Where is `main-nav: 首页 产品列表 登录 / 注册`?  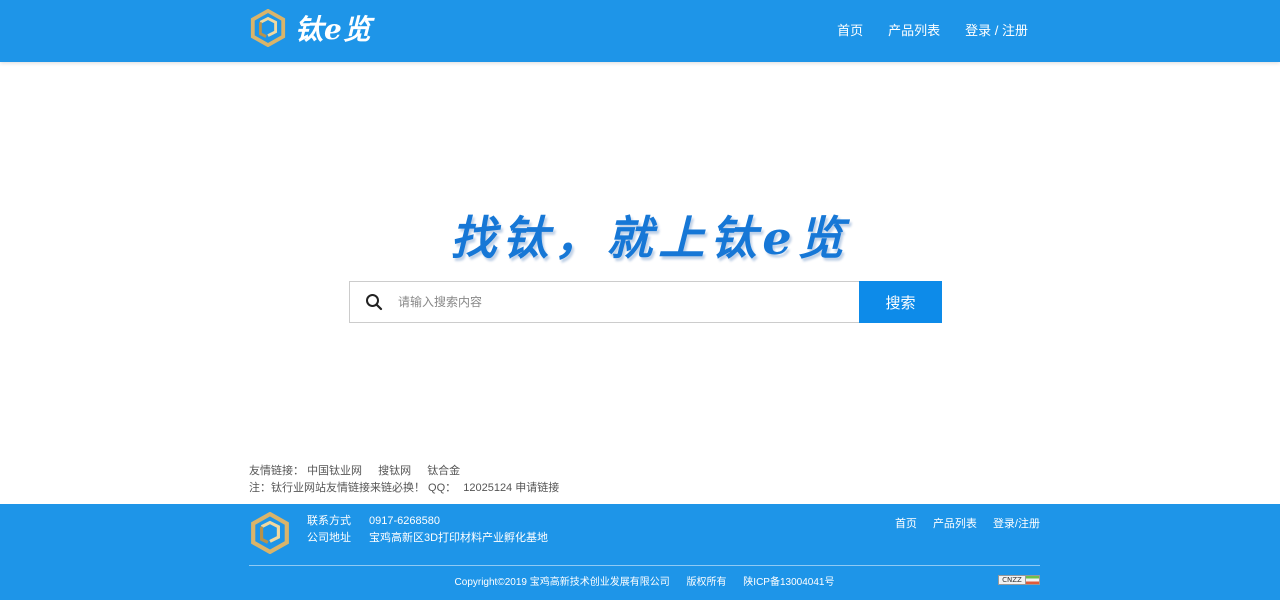
main-nav: 首页 产品列表 登录 / 注册 is located at coordinates (932, 29).